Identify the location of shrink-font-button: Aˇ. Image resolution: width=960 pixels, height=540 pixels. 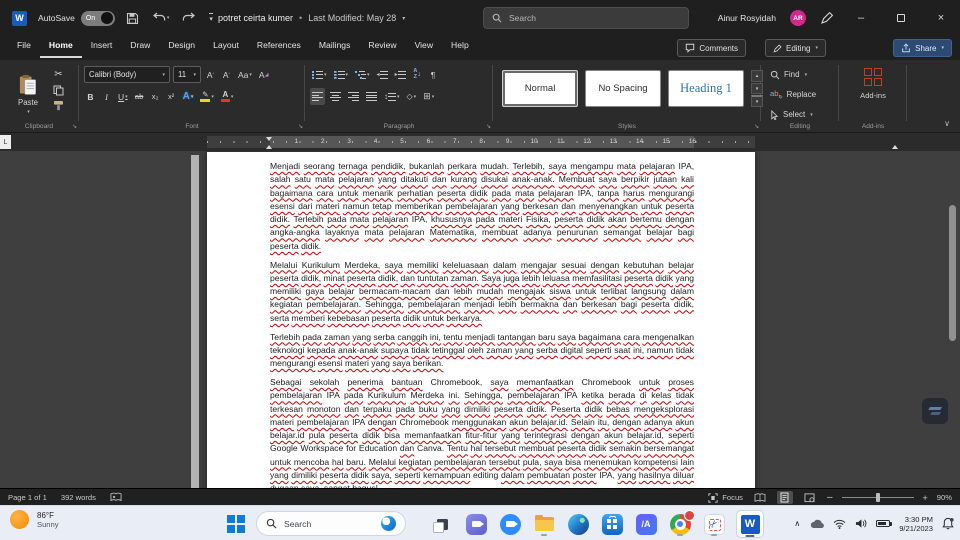
(226, 74).